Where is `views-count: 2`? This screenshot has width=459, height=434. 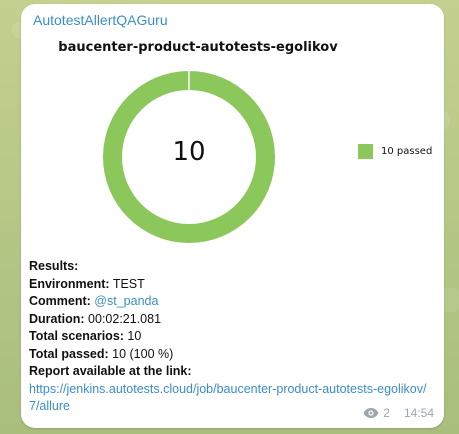 views-count: 2 is located at coordinates (386, 413).